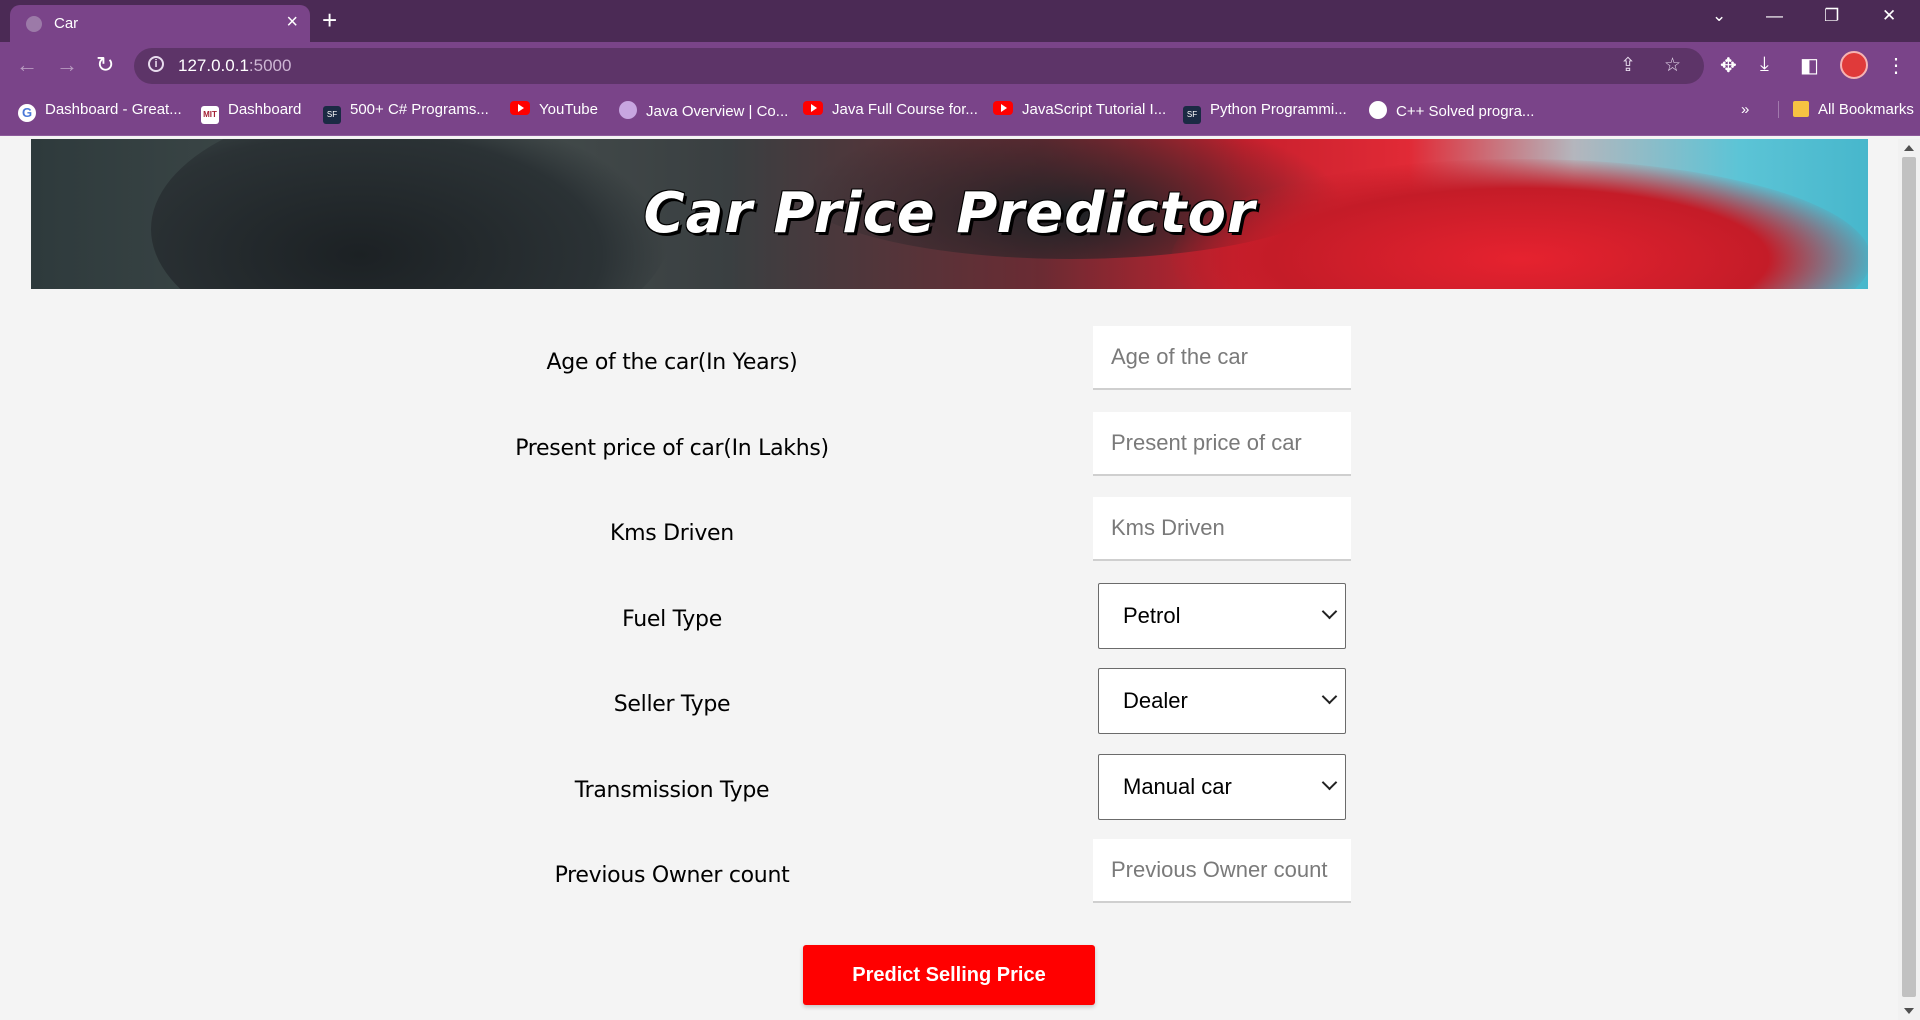 The width and height of the screenshot is (1920, 1020). I want to click on new-tab-button: +, so click(329, 20).